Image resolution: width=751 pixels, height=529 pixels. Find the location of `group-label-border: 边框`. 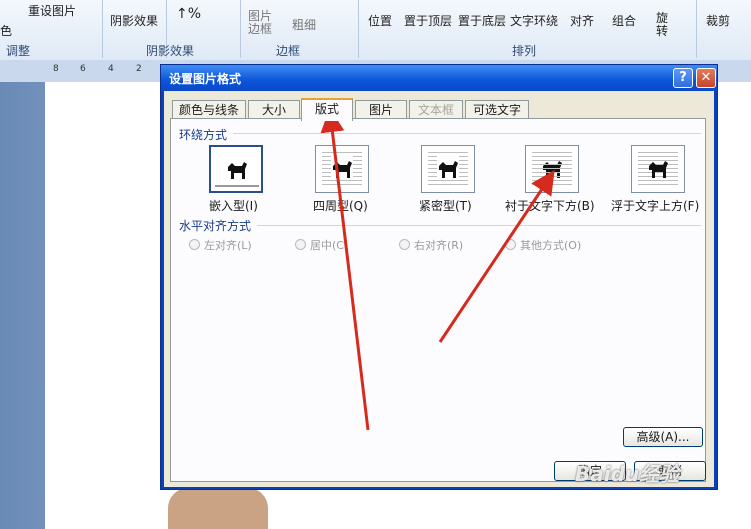

group-label-border: 边框 is located at coordinates (288, 51).